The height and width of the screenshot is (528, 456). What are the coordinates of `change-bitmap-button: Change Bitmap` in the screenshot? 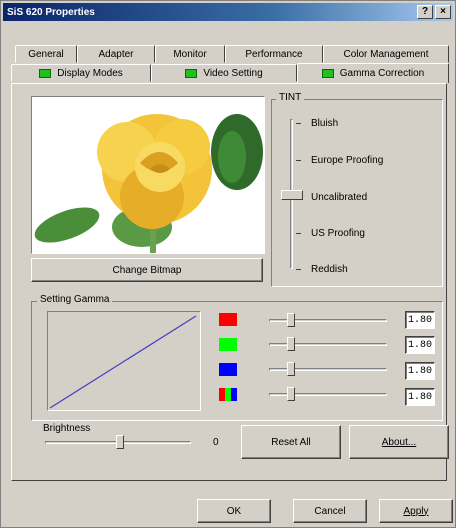 It's located at (147, 270).